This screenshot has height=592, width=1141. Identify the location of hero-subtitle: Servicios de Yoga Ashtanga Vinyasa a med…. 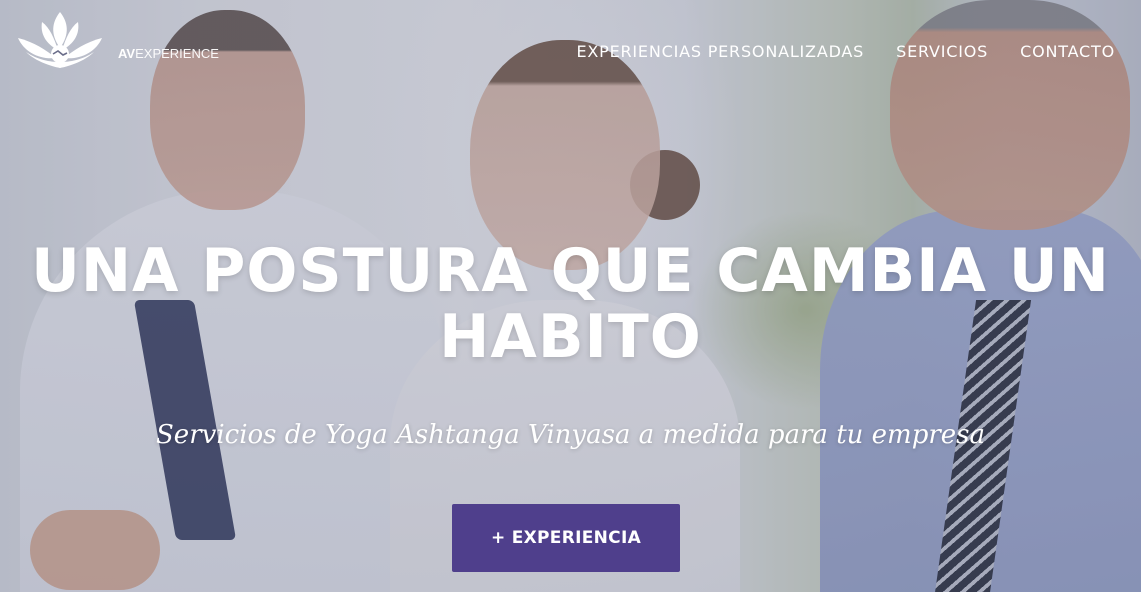
(570, 435).